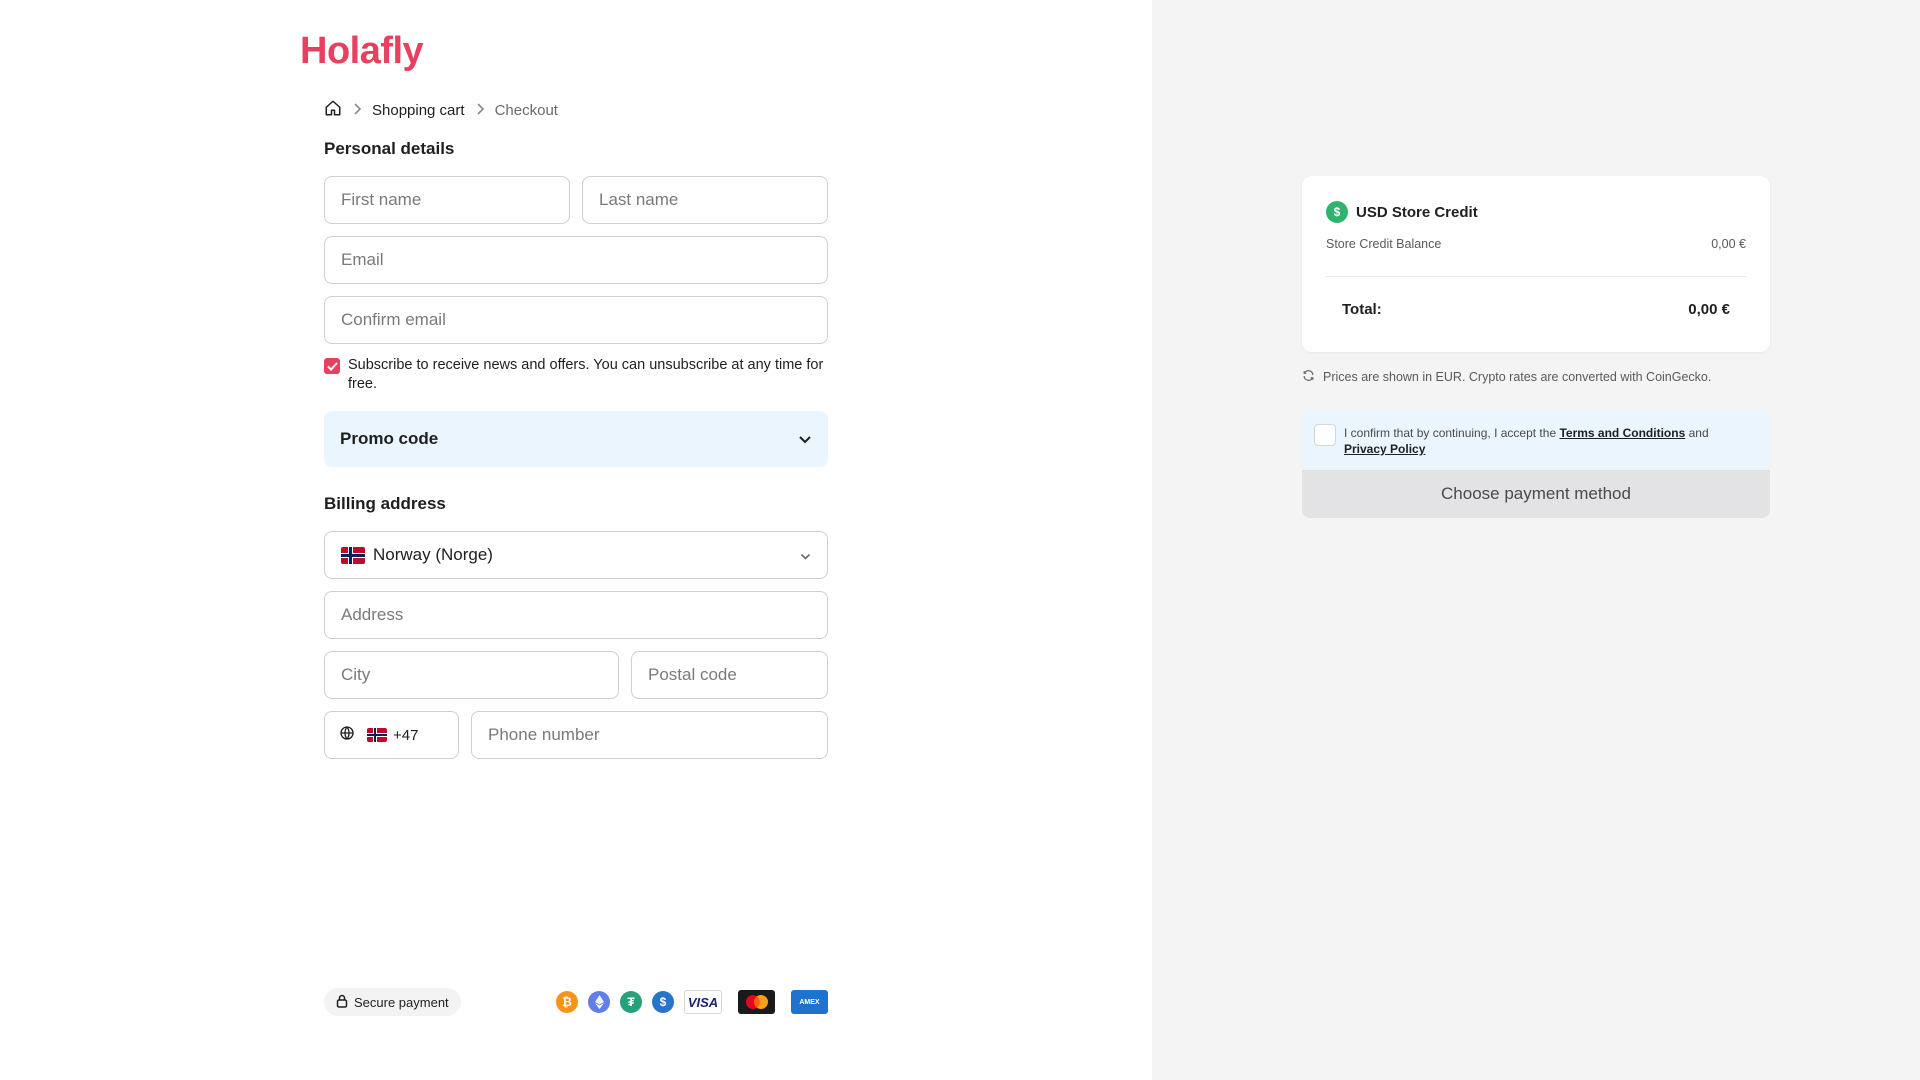 The width and height of the screenshot is (1920, 1080). I want to click on confirm-email-input, so click(576, 320).